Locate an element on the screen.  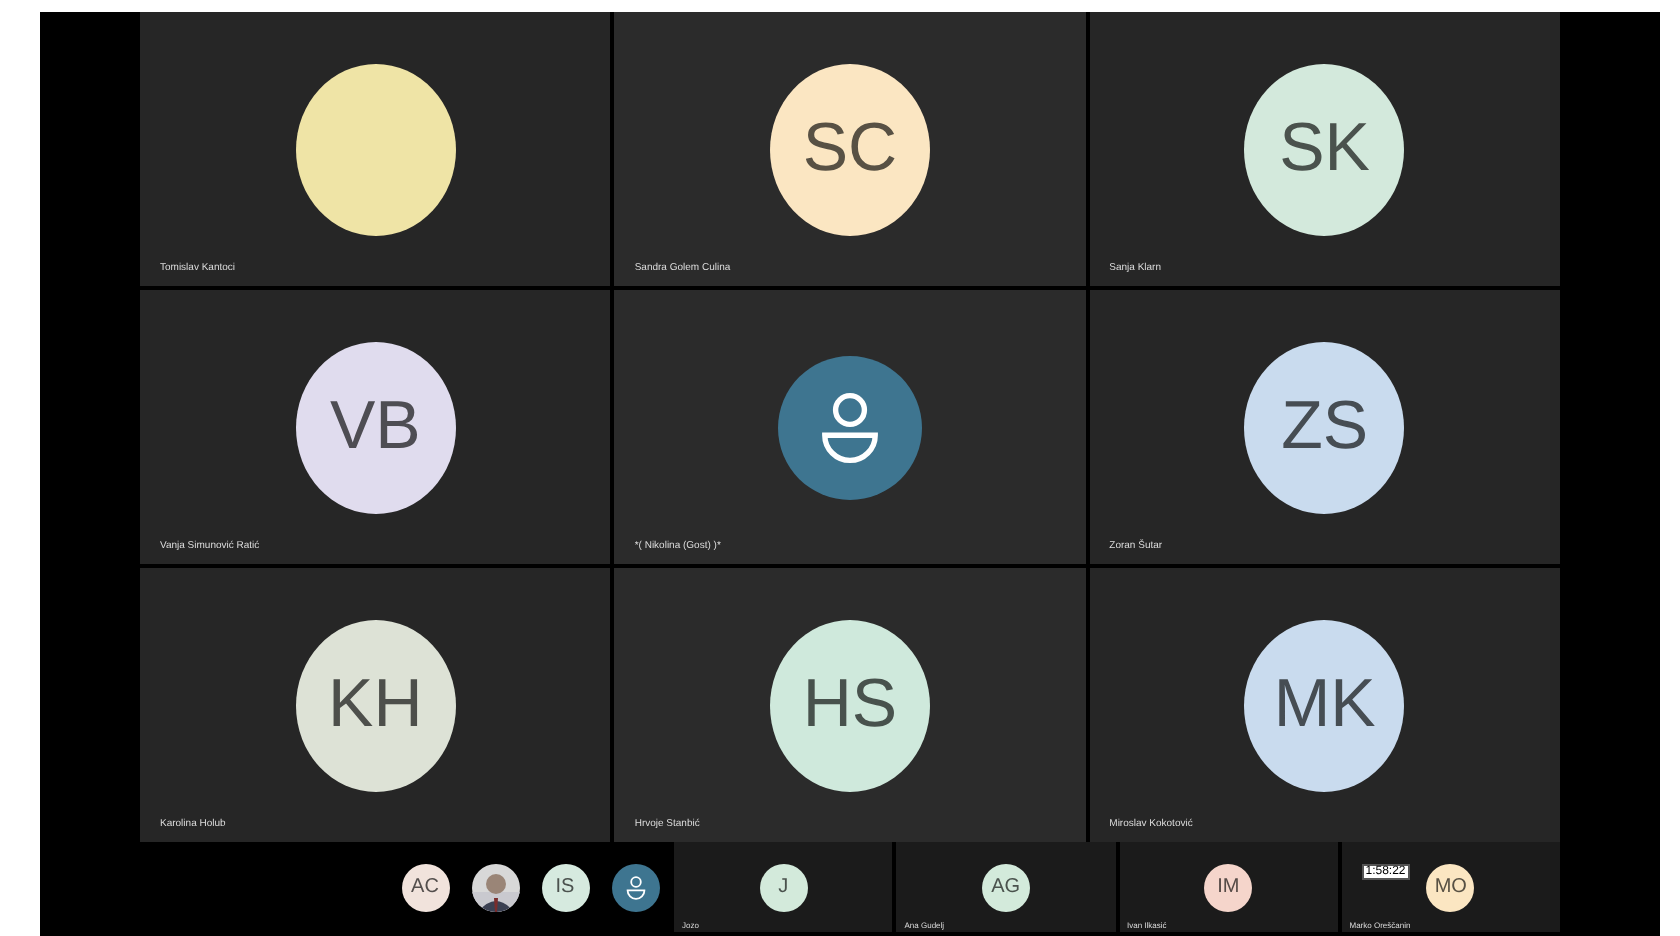
avatar: HS is located at coordinates (849, 705).